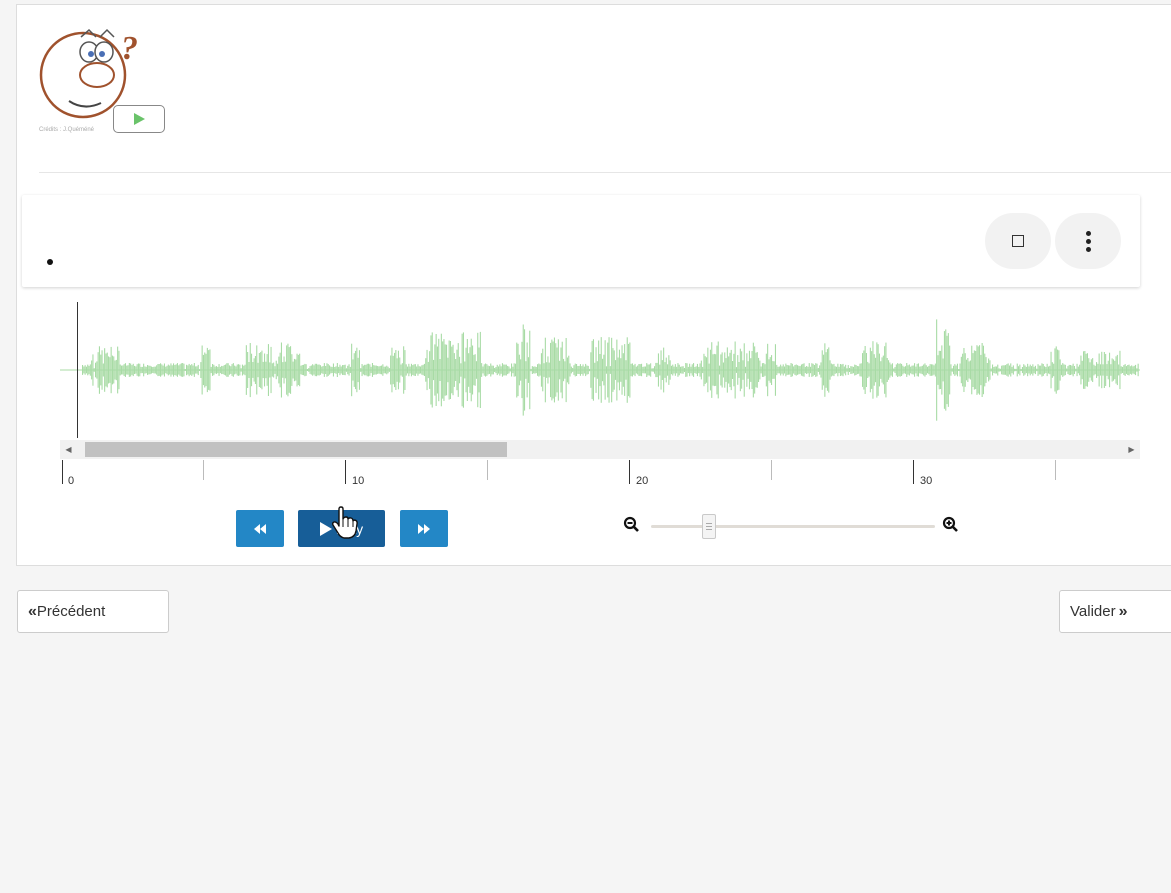 This screenshot has height=893, width=1171. Describe the element at coordinates (68, 449) in the screenshot. I see `scroll-left-arrow-icon: ◀` at that location.